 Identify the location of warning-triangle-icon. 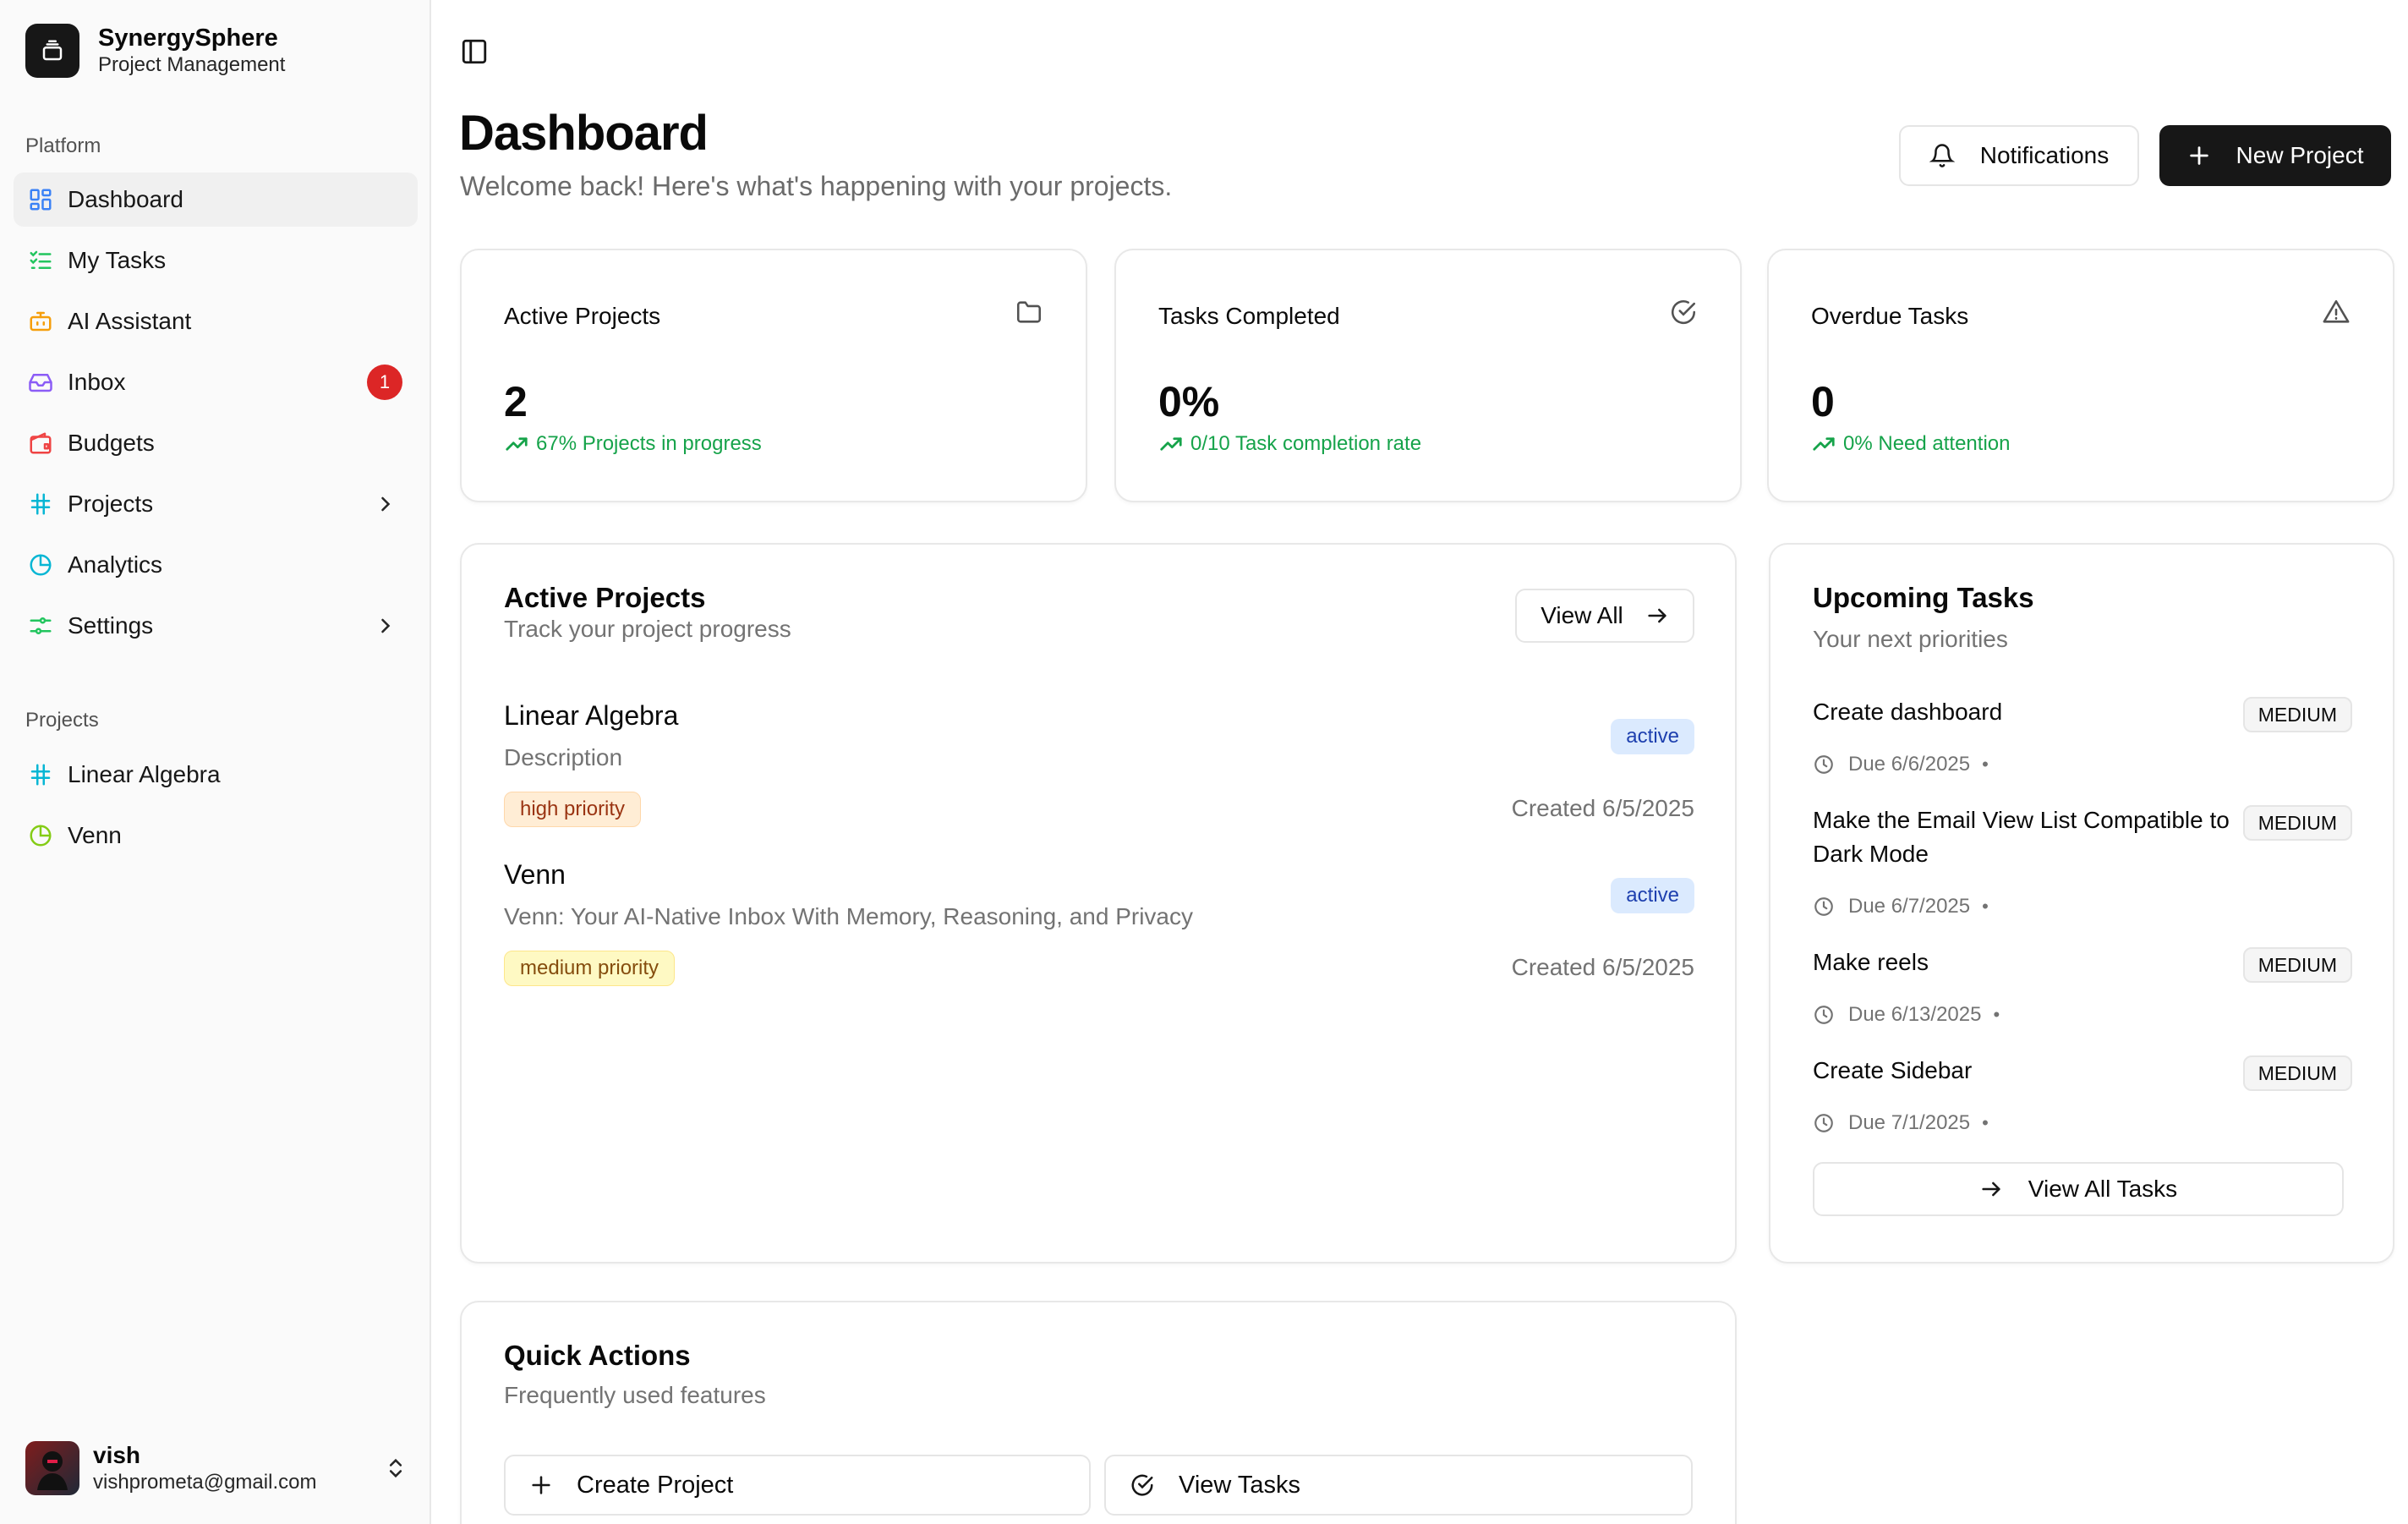
(2336, 312).